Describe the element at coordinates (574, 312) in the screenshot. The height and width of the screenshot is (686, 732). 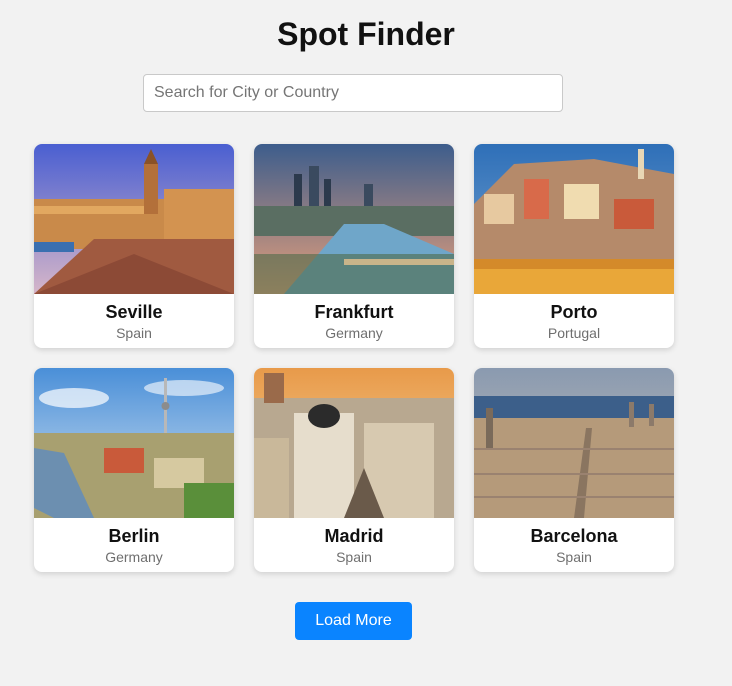
I see `city-name: Porto` at that location.